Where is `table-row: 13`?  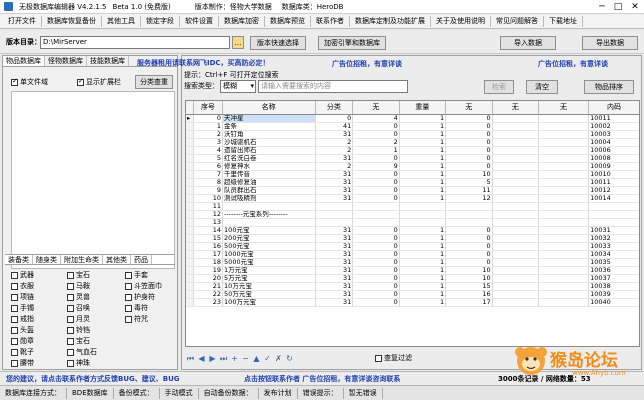 table-row: 13 is located at coordinates (412, 223).